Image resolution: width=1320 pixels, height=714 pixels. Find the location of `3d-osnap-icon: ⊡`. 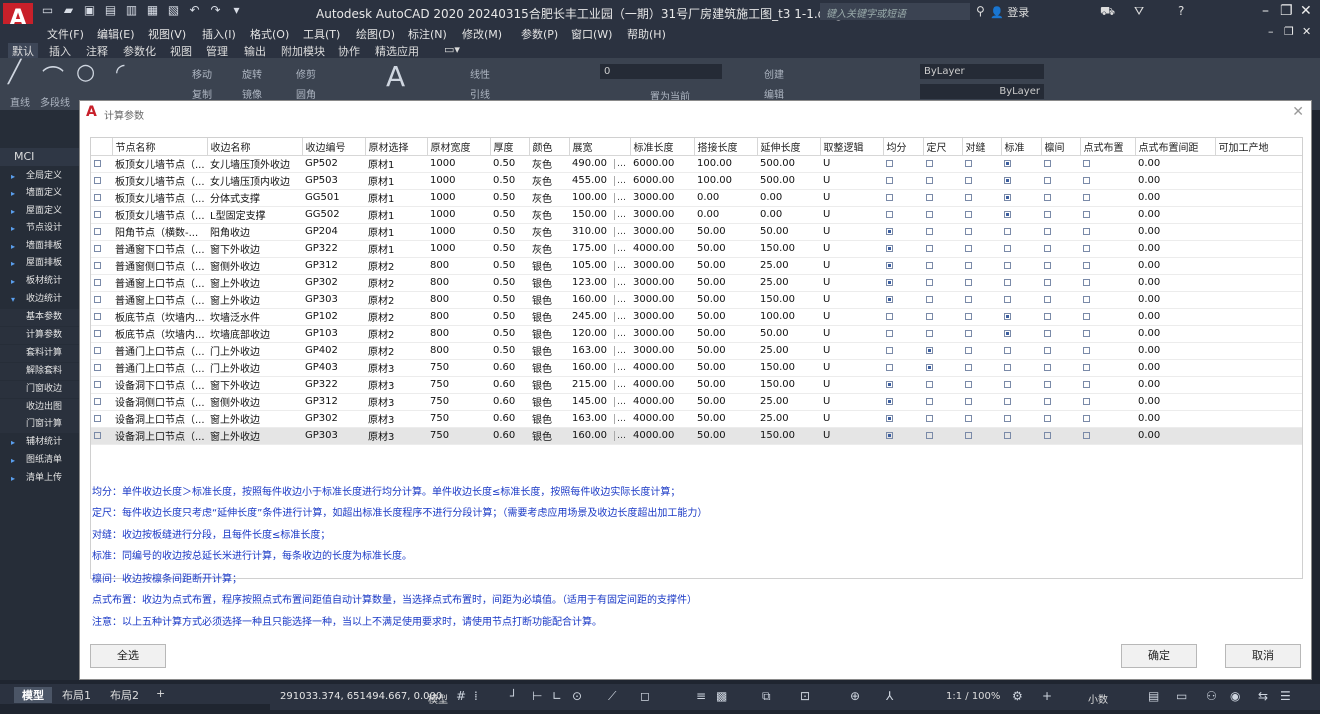

3d-osnap-icon: ⊡ is located at coordinates (805, 696).